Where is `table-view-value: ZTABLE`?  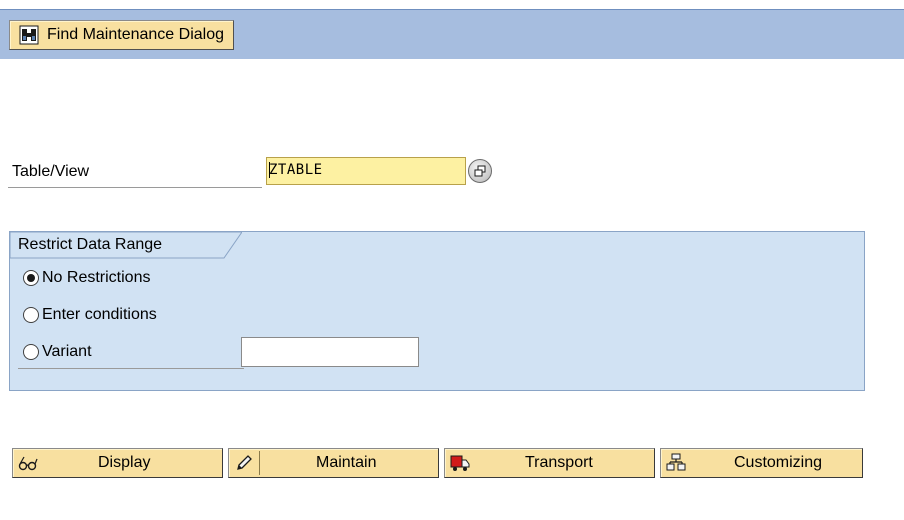 table-view-value: ZTABLE is located at coordinates (296, 170).